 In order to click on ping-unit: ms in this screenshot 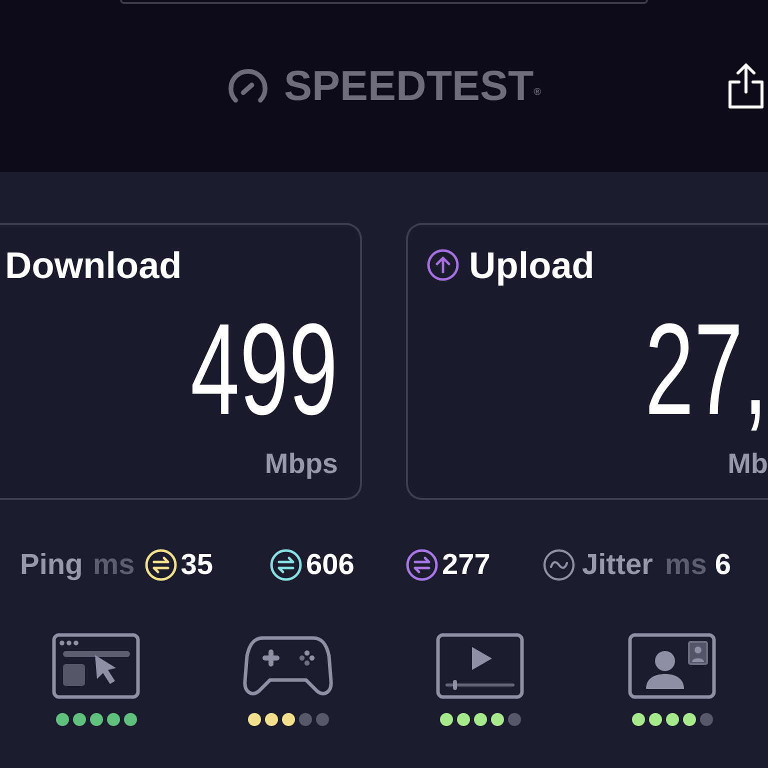, I will do `click(113, 565)`.